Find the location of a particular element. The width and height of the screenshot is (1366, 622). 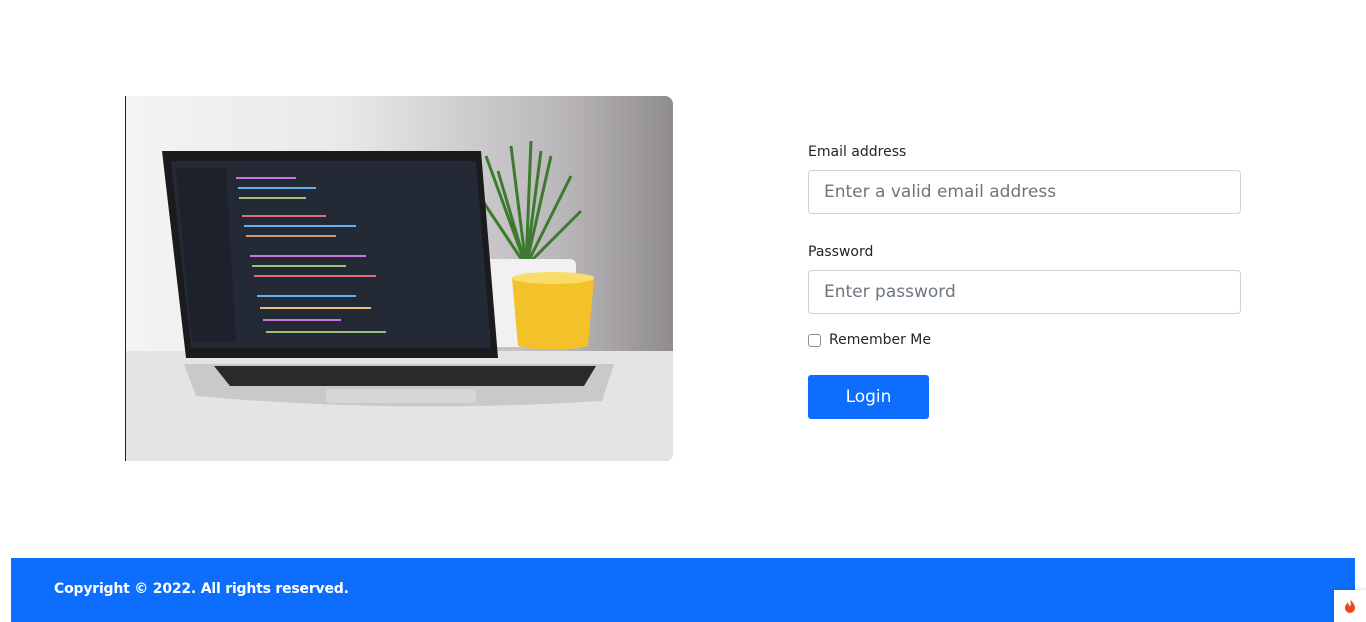

remember-me-checkbox is located at coordinates (814, 340).